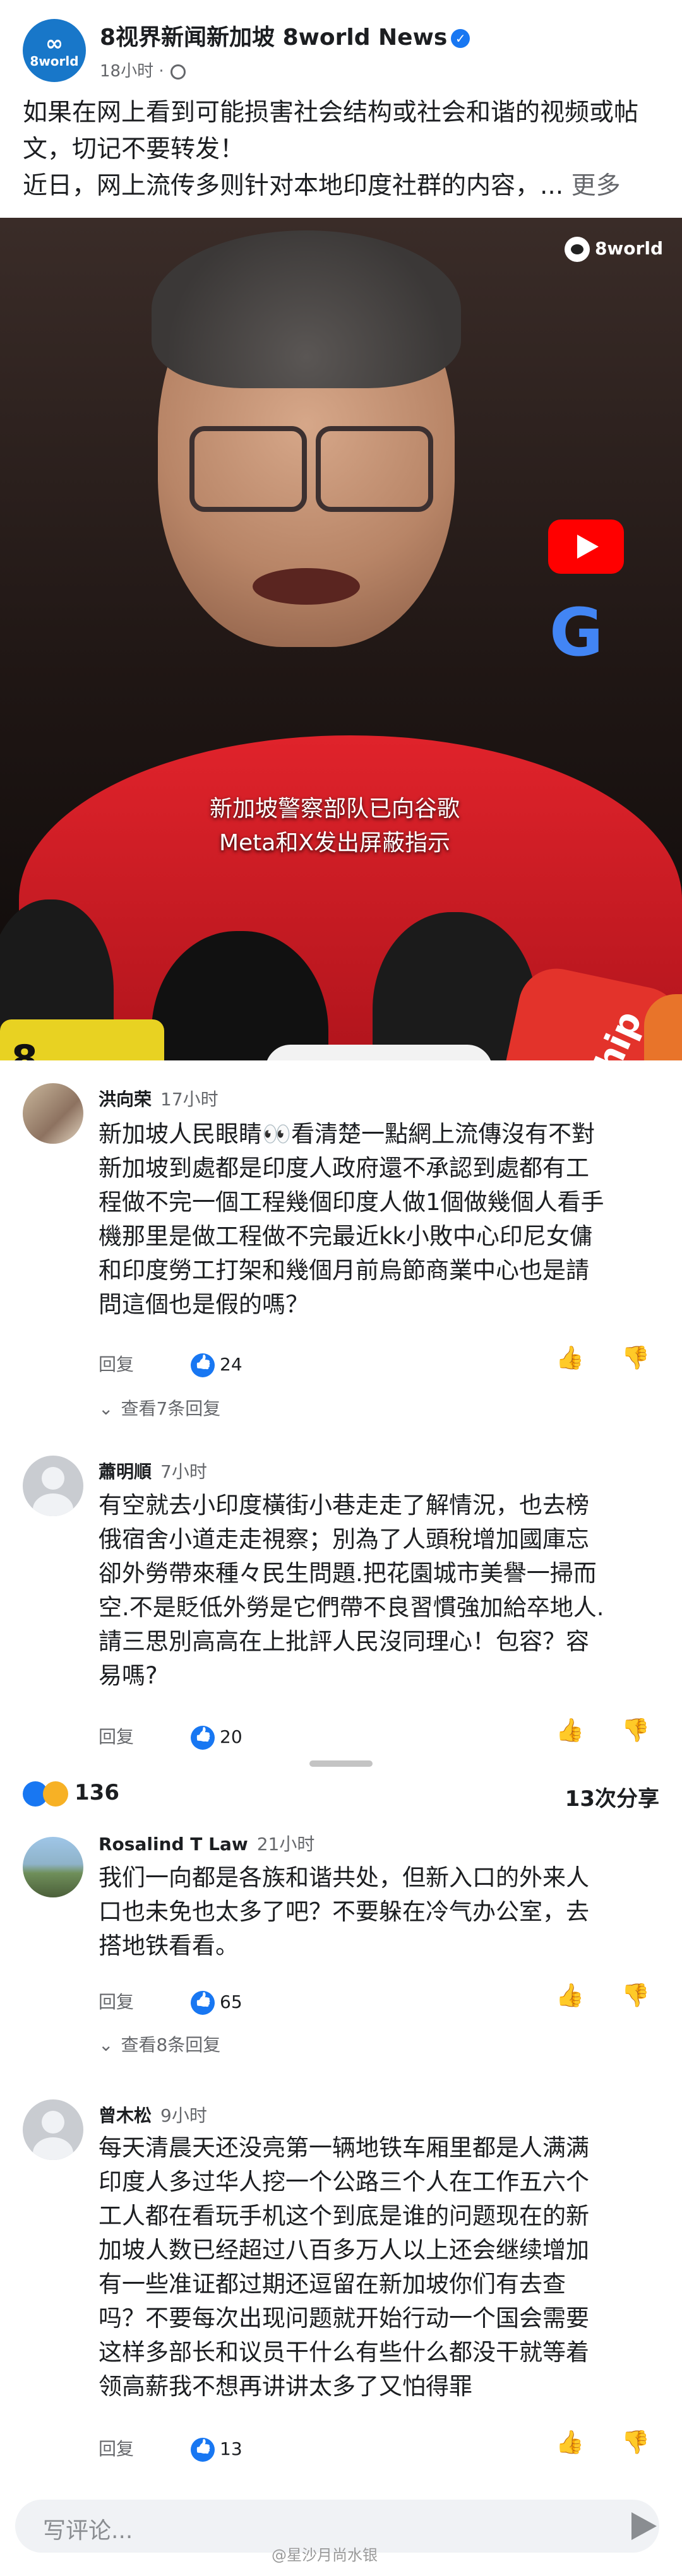  I want to click on comment-line: 这样多部长和议员干什么有些什么都没干就等着, so click(344, 2353).